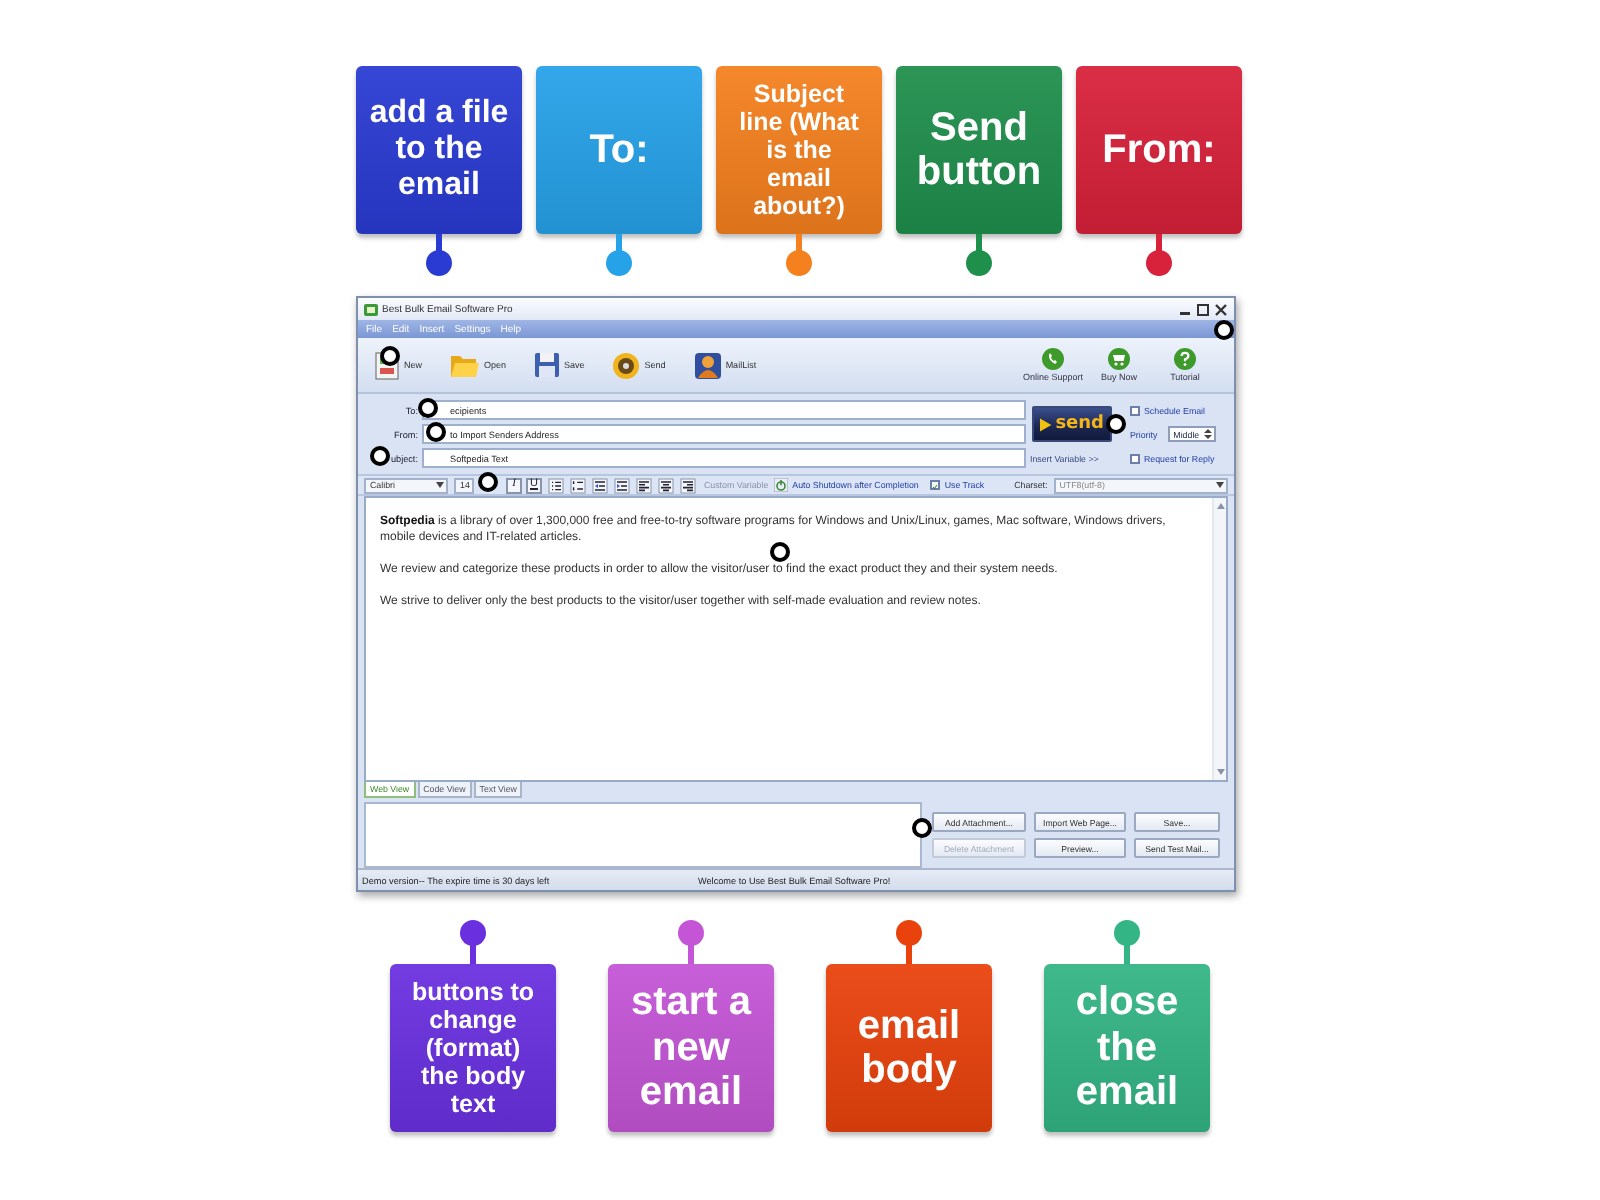 The width and height of the screenshot is (1600, 1200). What do you see at coordinates (1219, 639) in the screenshot?
I see `scrollbar` at bounding box center [1219, 639].